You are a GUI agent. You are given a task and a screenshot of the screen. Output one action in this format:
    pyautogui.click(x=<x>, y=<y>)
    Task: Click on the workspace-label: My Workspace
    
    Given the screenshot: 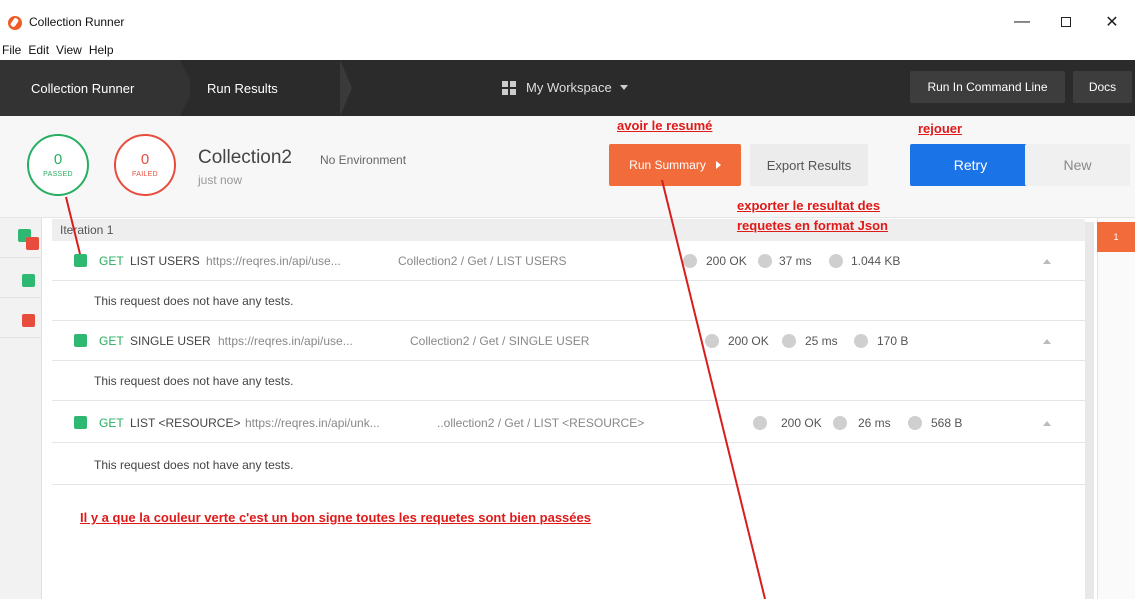 What is the action you would take?
    pyautogui.click(x=569, y=87)
    